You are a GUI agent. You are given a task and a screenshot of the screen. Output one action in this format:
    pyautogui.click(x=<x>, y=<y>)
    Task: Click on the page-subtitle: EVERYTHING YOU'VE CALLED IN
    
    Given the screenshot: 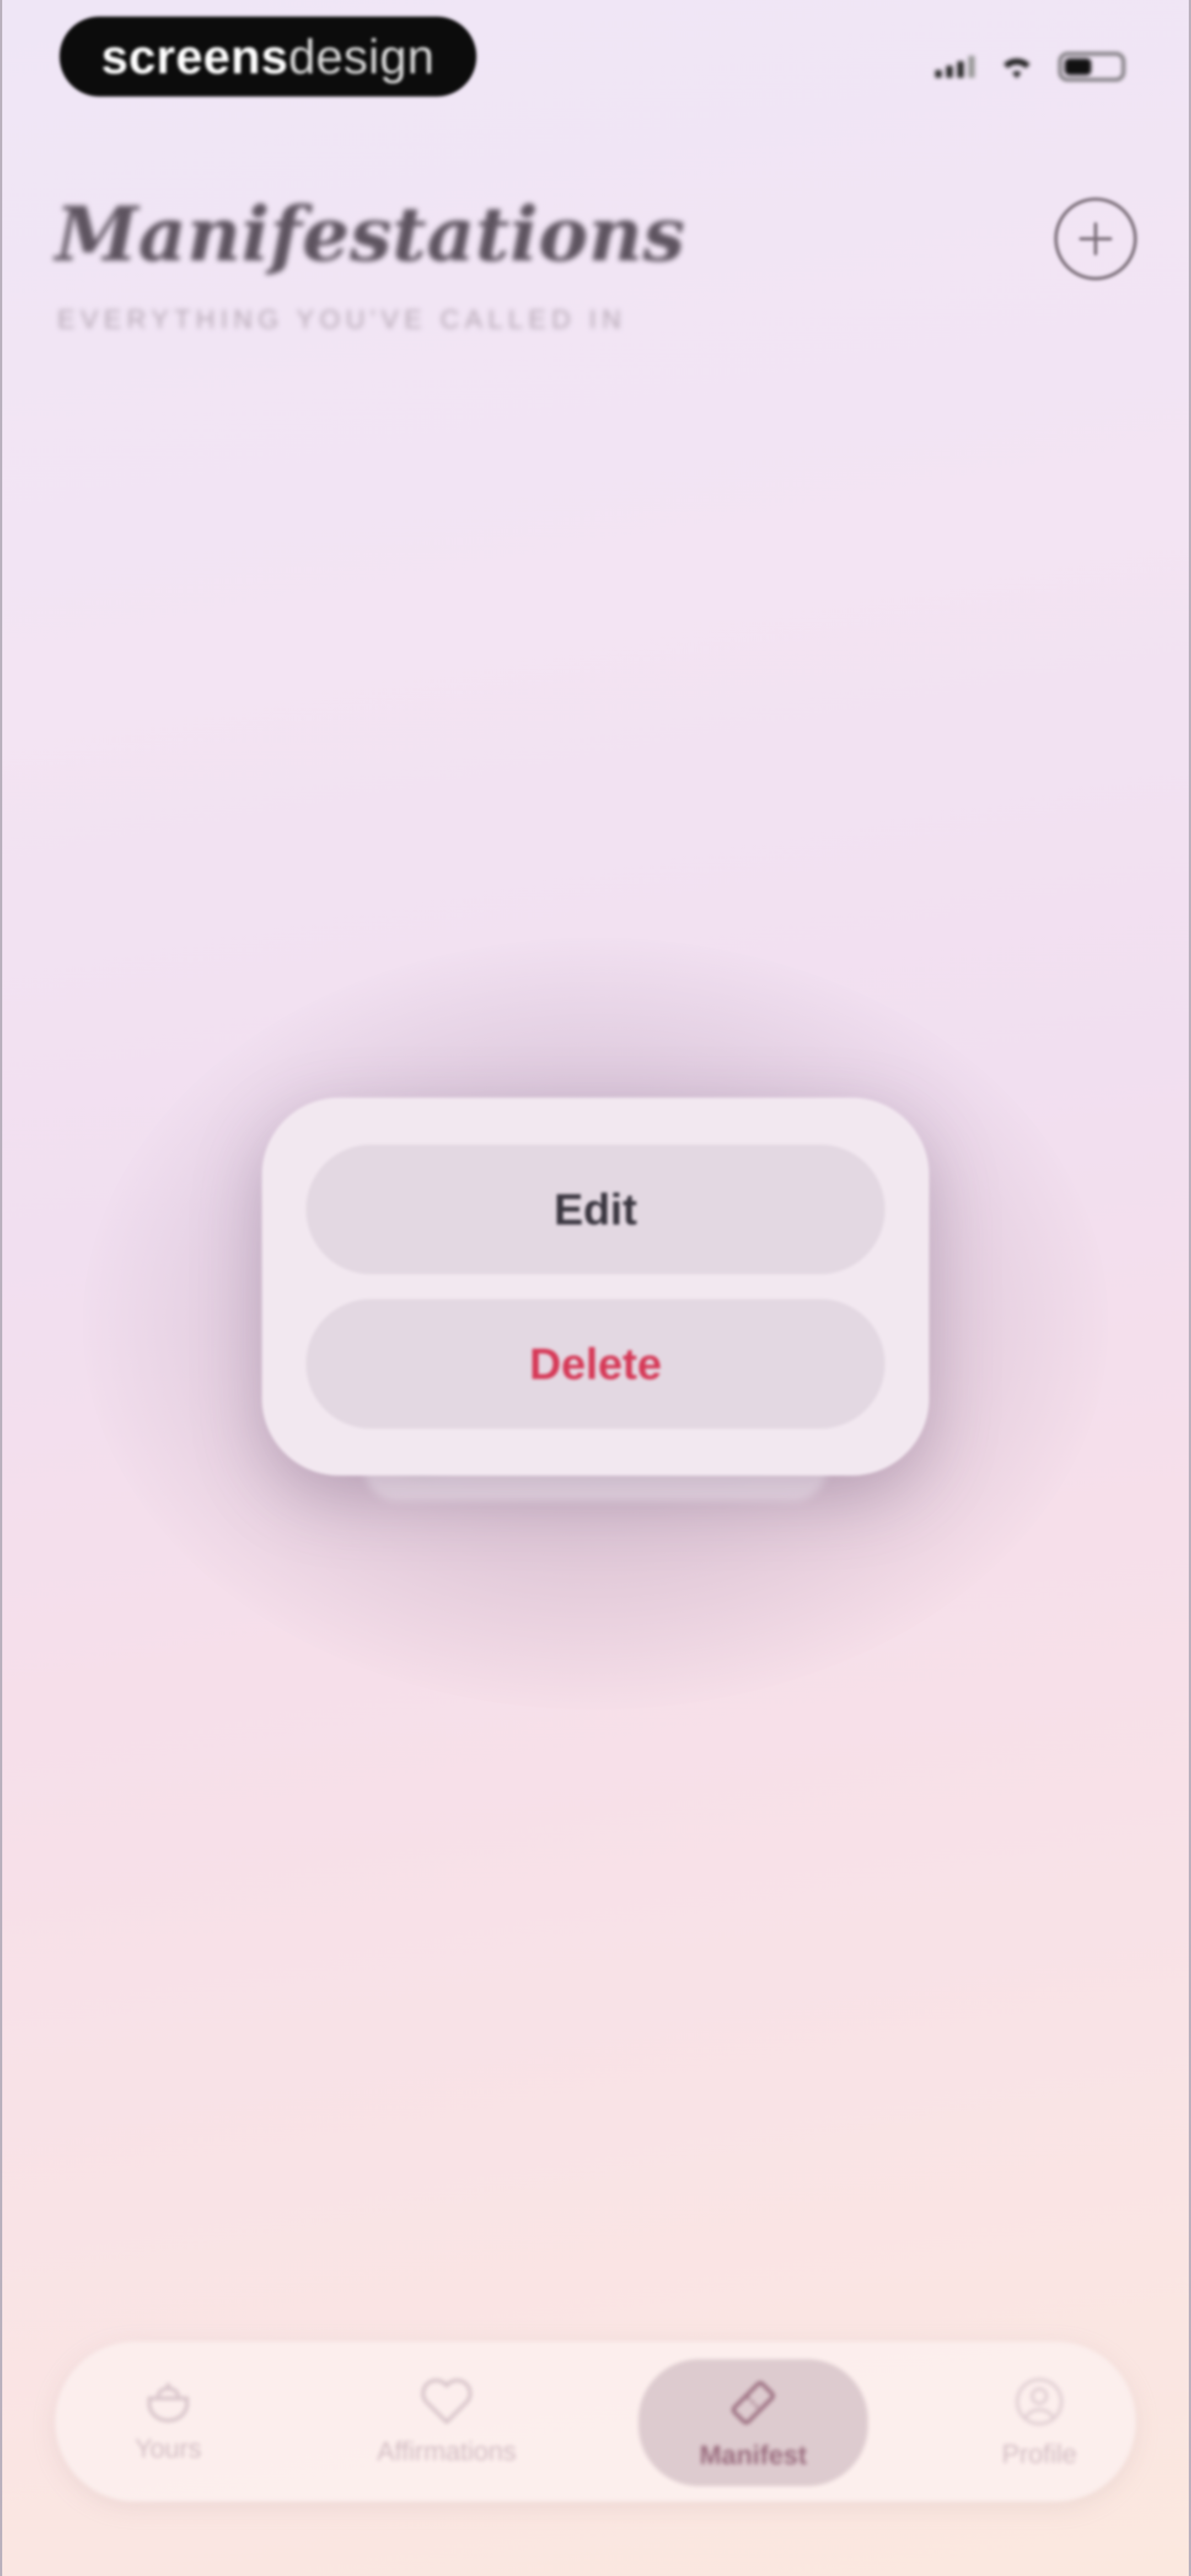 What is the action you would take?
    pyautogui.click(x=342, y=319)
    